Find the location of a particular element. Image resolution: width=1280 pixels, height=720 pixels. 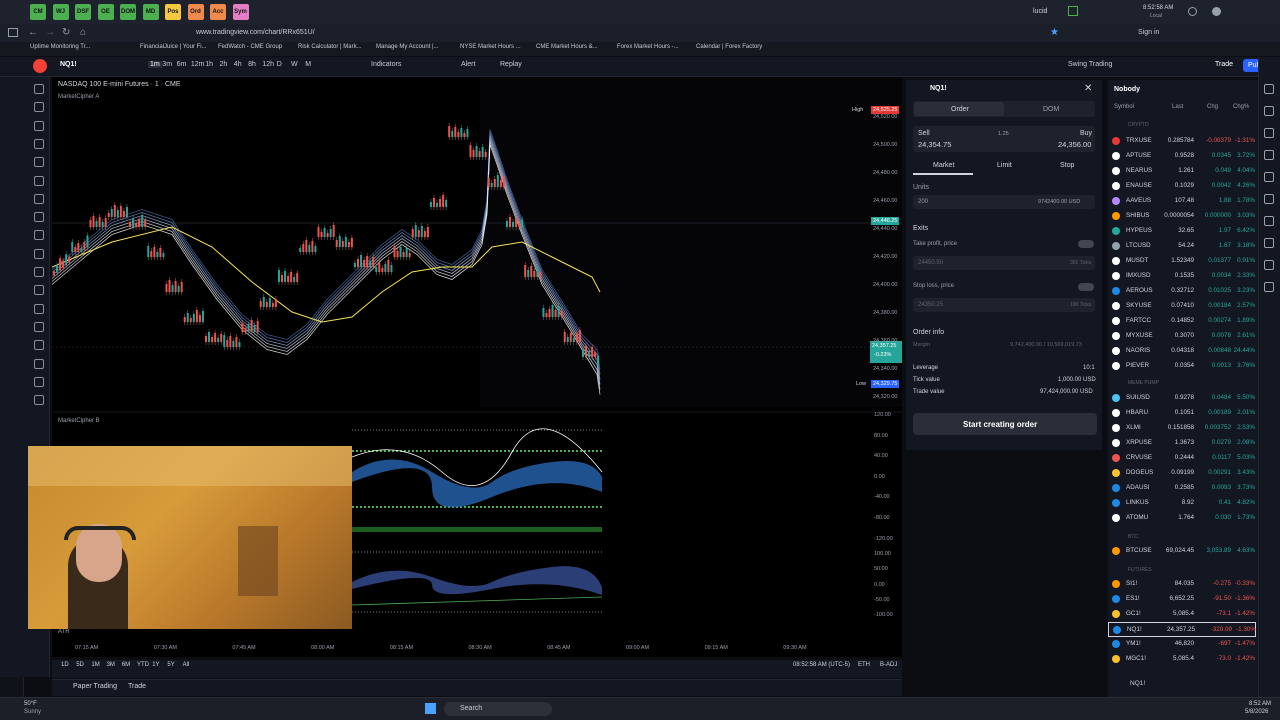

home-icon: ⌂ is located at coordinates (83, 32).